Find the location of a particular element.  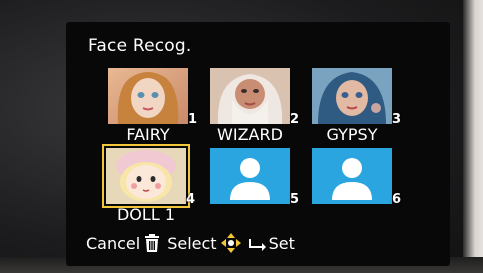

face-tile-5: 5 is located at coordinates (254, 177).